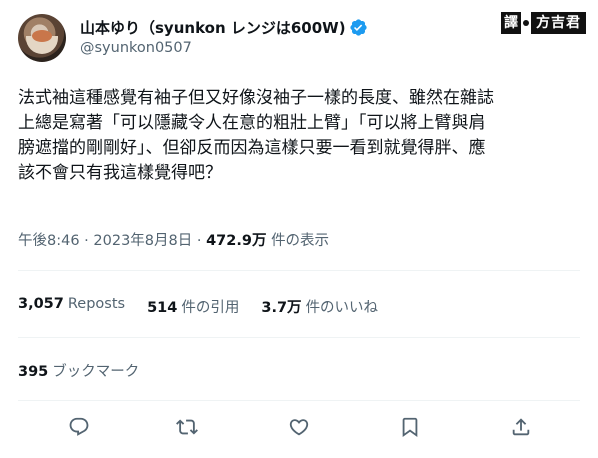 The image size is (598, 458). What do you see at coordinates (33, 372) in the screenshot?
I see `bookmarks-count: 395` at bounding box center [33, 372].